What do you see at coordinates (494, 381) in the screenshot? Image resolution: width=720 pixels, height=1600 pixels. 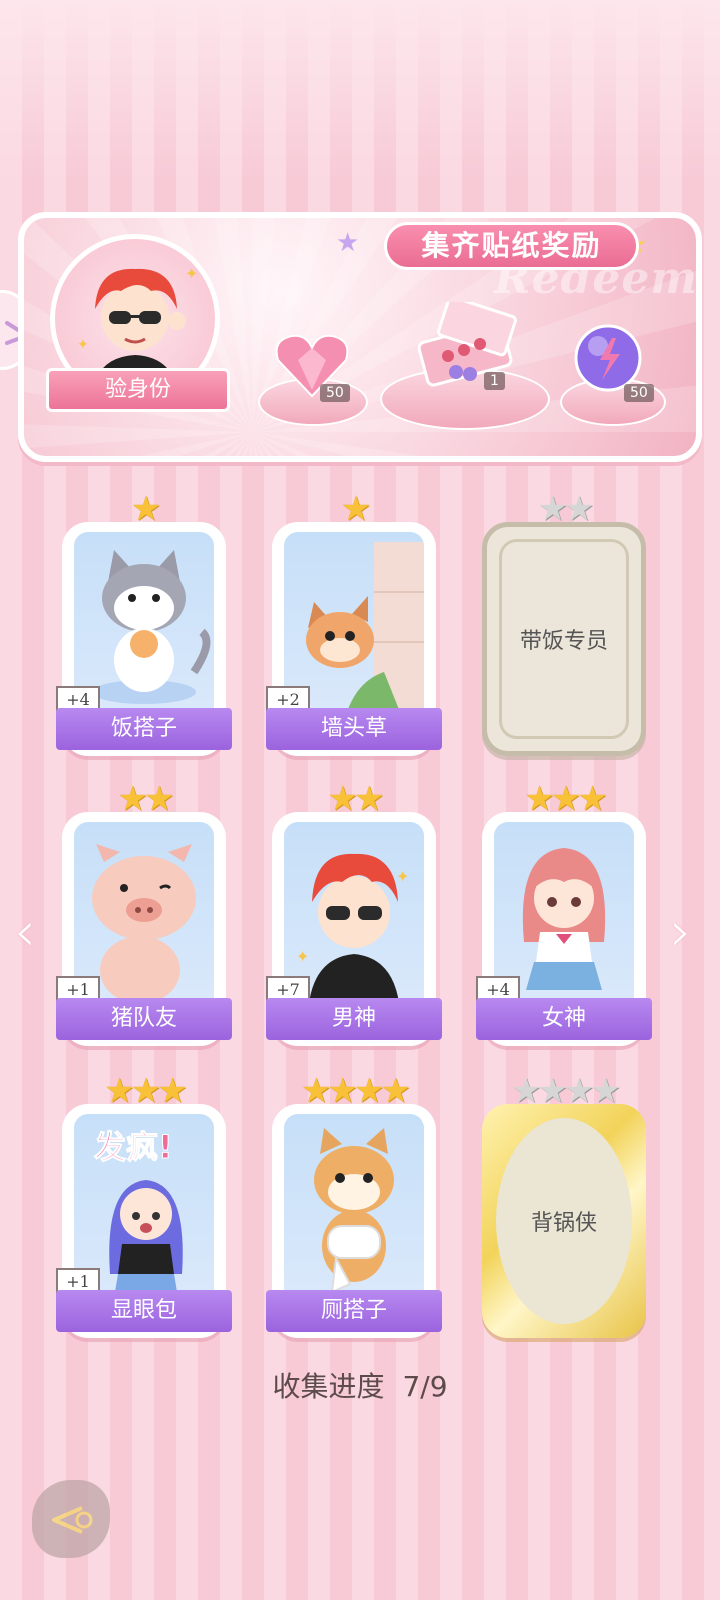 I see `reward-count: 1` at bounding box center [494, 381].